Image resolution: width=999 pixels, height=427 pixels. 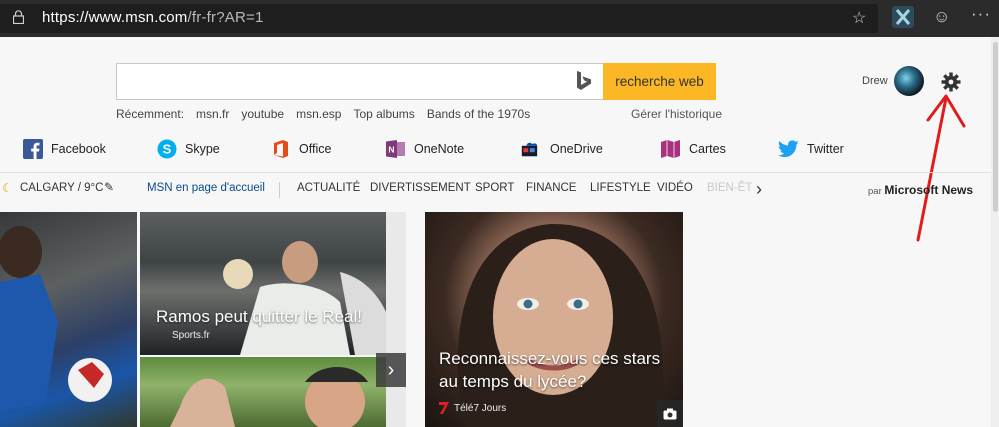 What do you see at coordinates (61, 188) in the screenshot?
I see `weather-location: CALGARY / 9°C` at bounding box center [61, 188].